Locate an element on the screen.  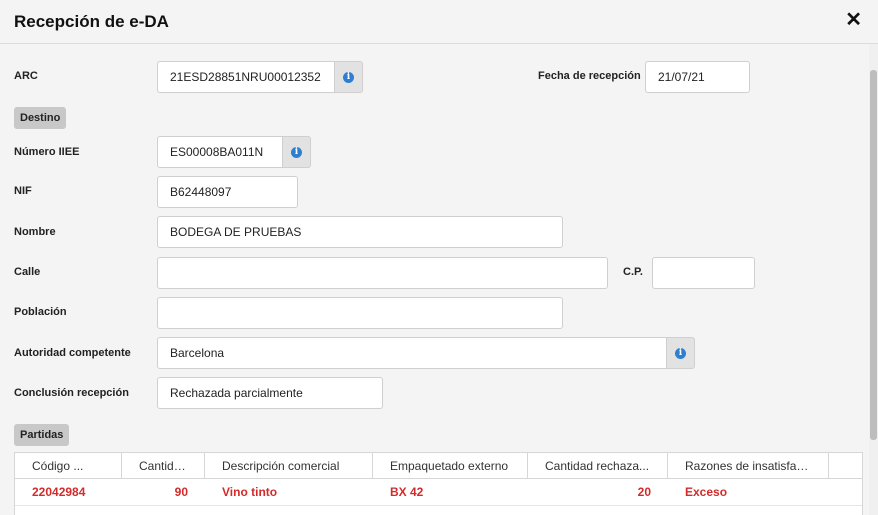
fecha-recepcion-field: 21/07/21 is located at coordinates (697, 77).